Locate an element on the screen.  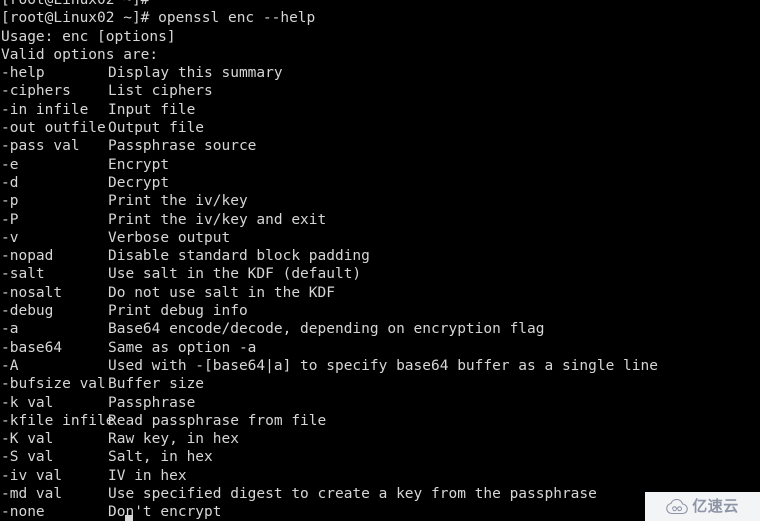
option-description: Output file is located at coordinates (156, 128).